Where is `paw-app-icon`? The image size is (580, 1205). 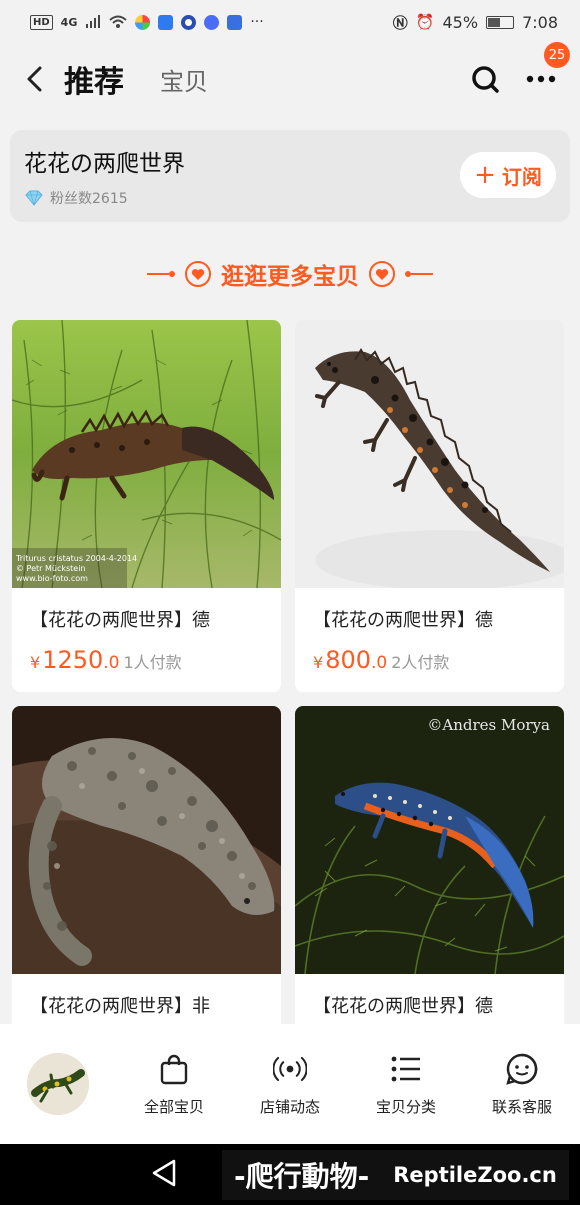
paw-app-icon is located at coordinates (235, 22).